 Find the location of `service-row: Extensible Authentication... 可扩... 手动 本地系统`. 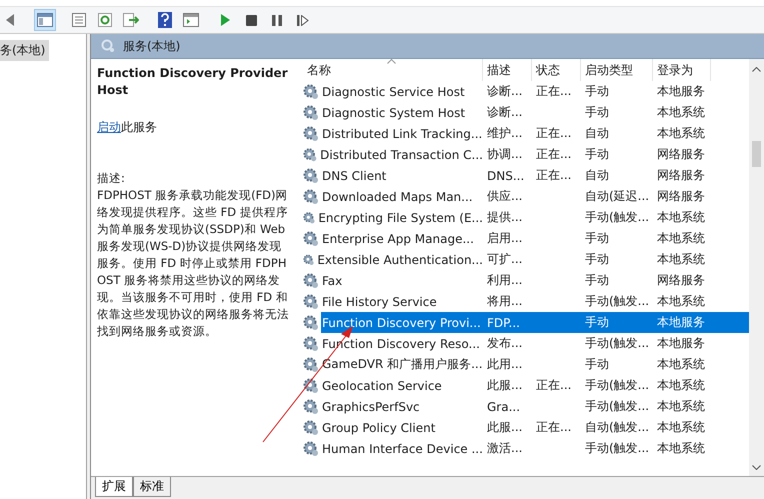

service-row: Extensible Authentication... 可扩... 手动 本地系统 is located at coordinates (526, 259).